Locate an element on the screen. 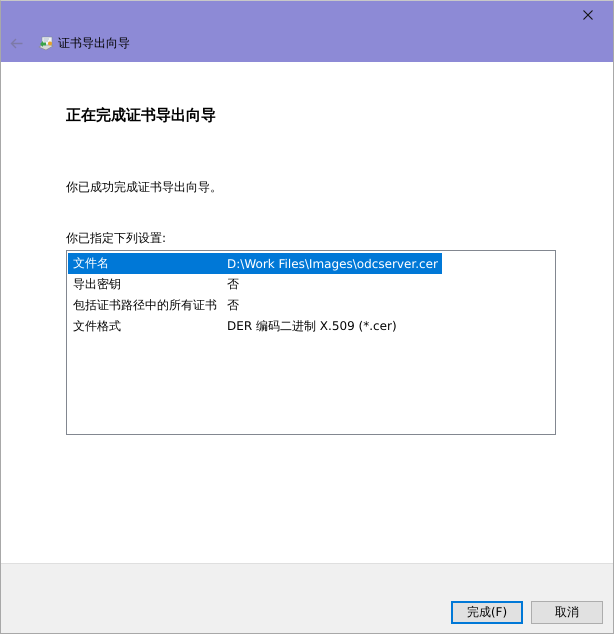  settings-label: 你已指定下列设置: is located at coordinates (117, 238).